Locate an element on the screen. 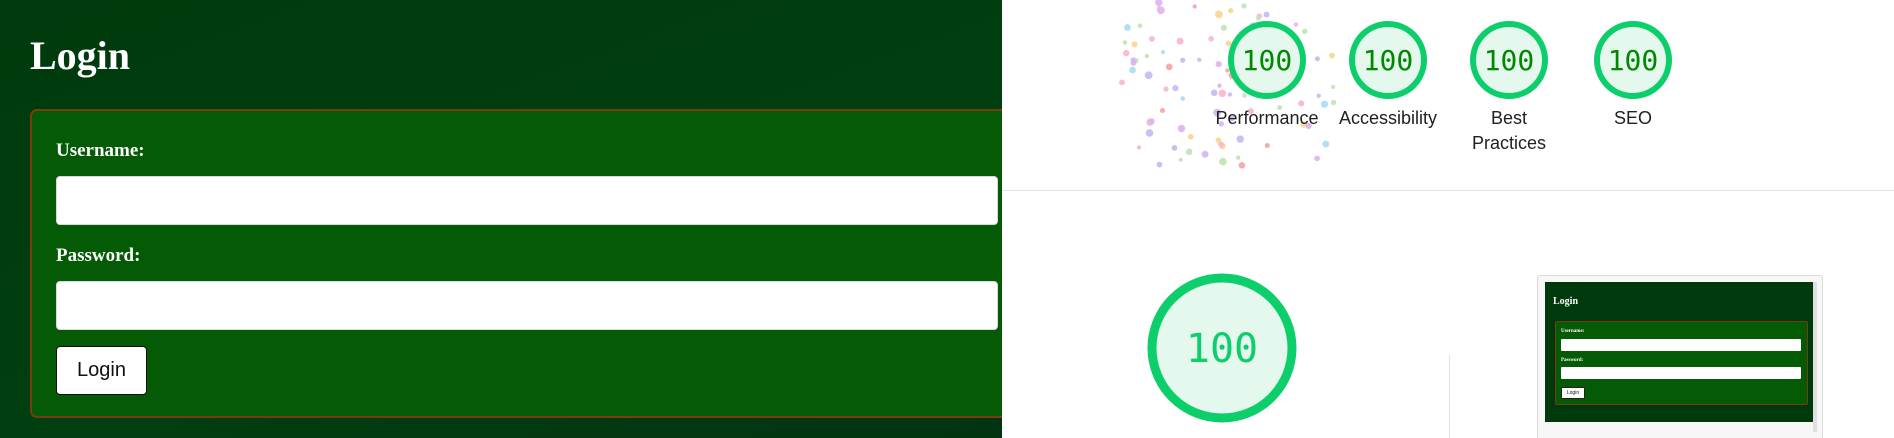 Image resolution: width=1894 pixels, height=438 pixels. gauge-best-practices: 100 Best Practices is located at coordinates (1509, 88).